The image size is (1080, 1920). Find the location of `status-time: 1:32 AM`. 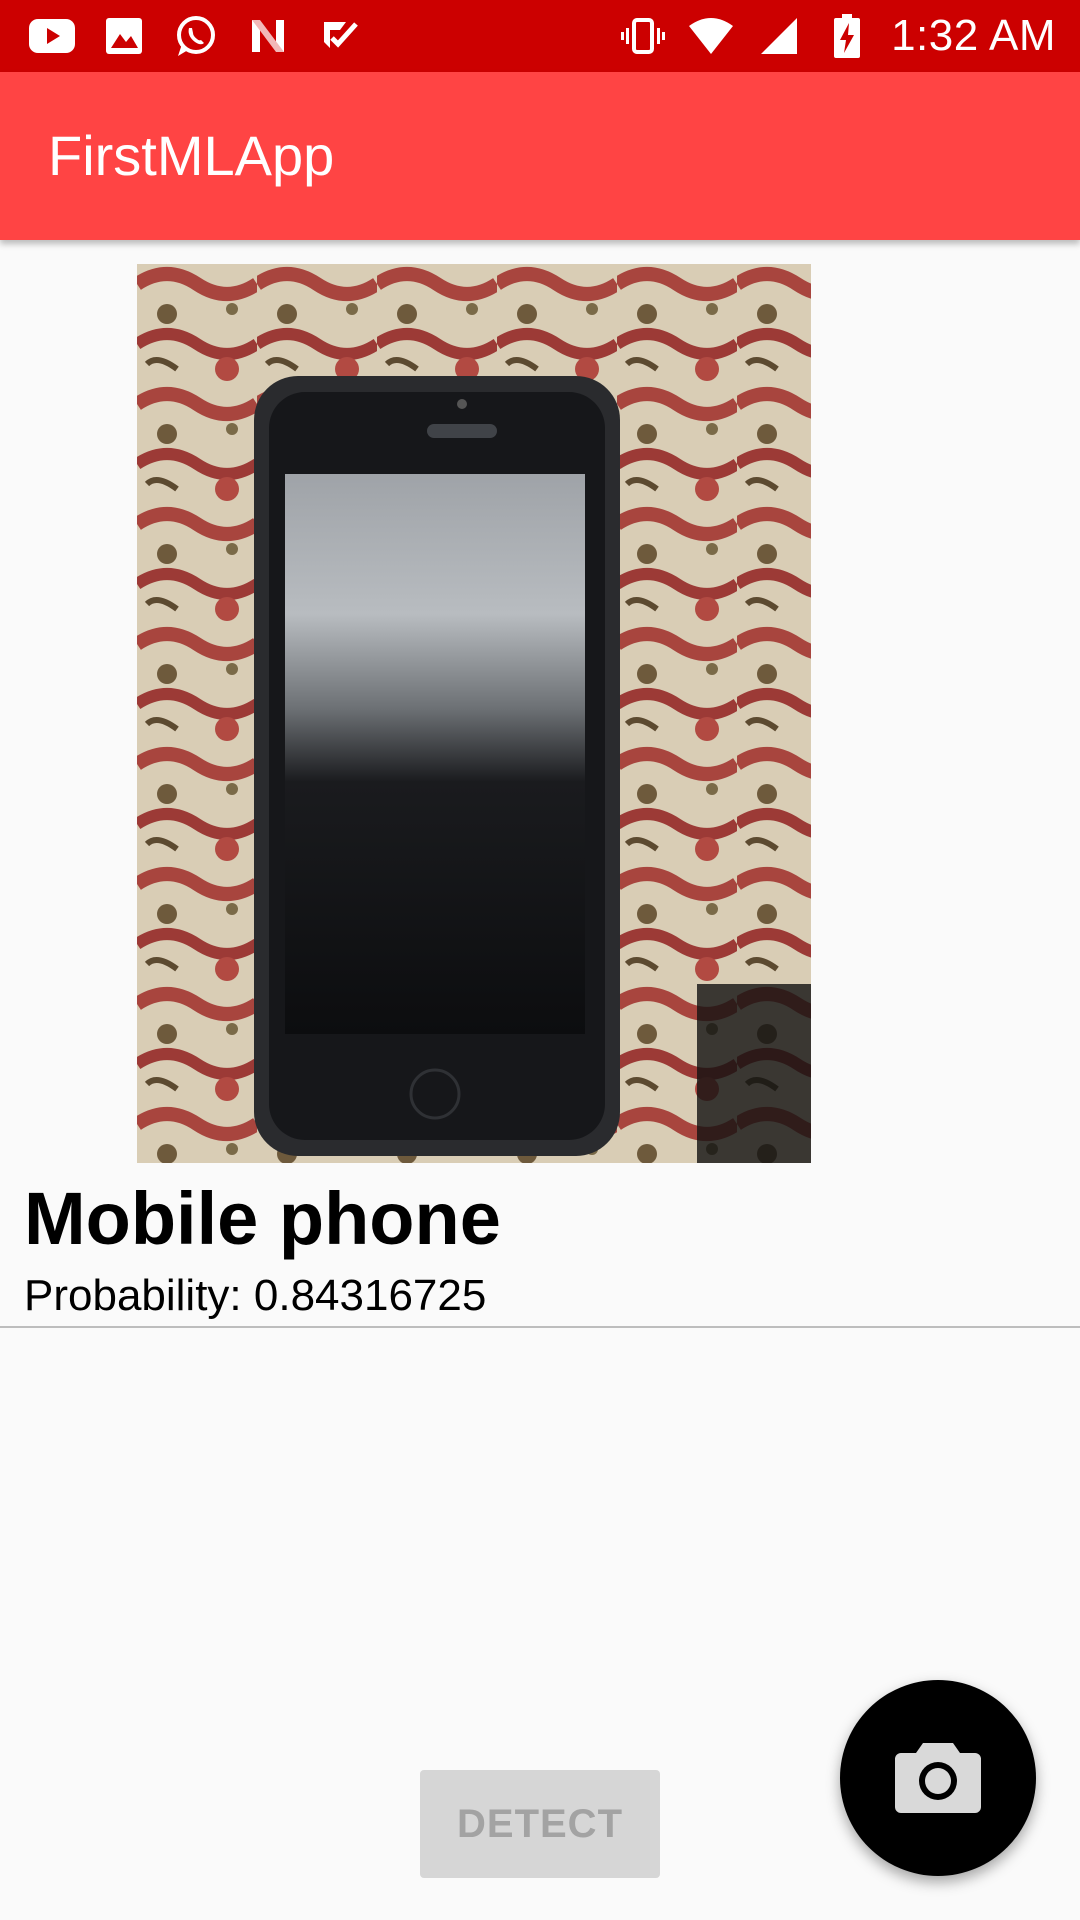

status-time: 1:32 AM is located at coordinates (973, 35).